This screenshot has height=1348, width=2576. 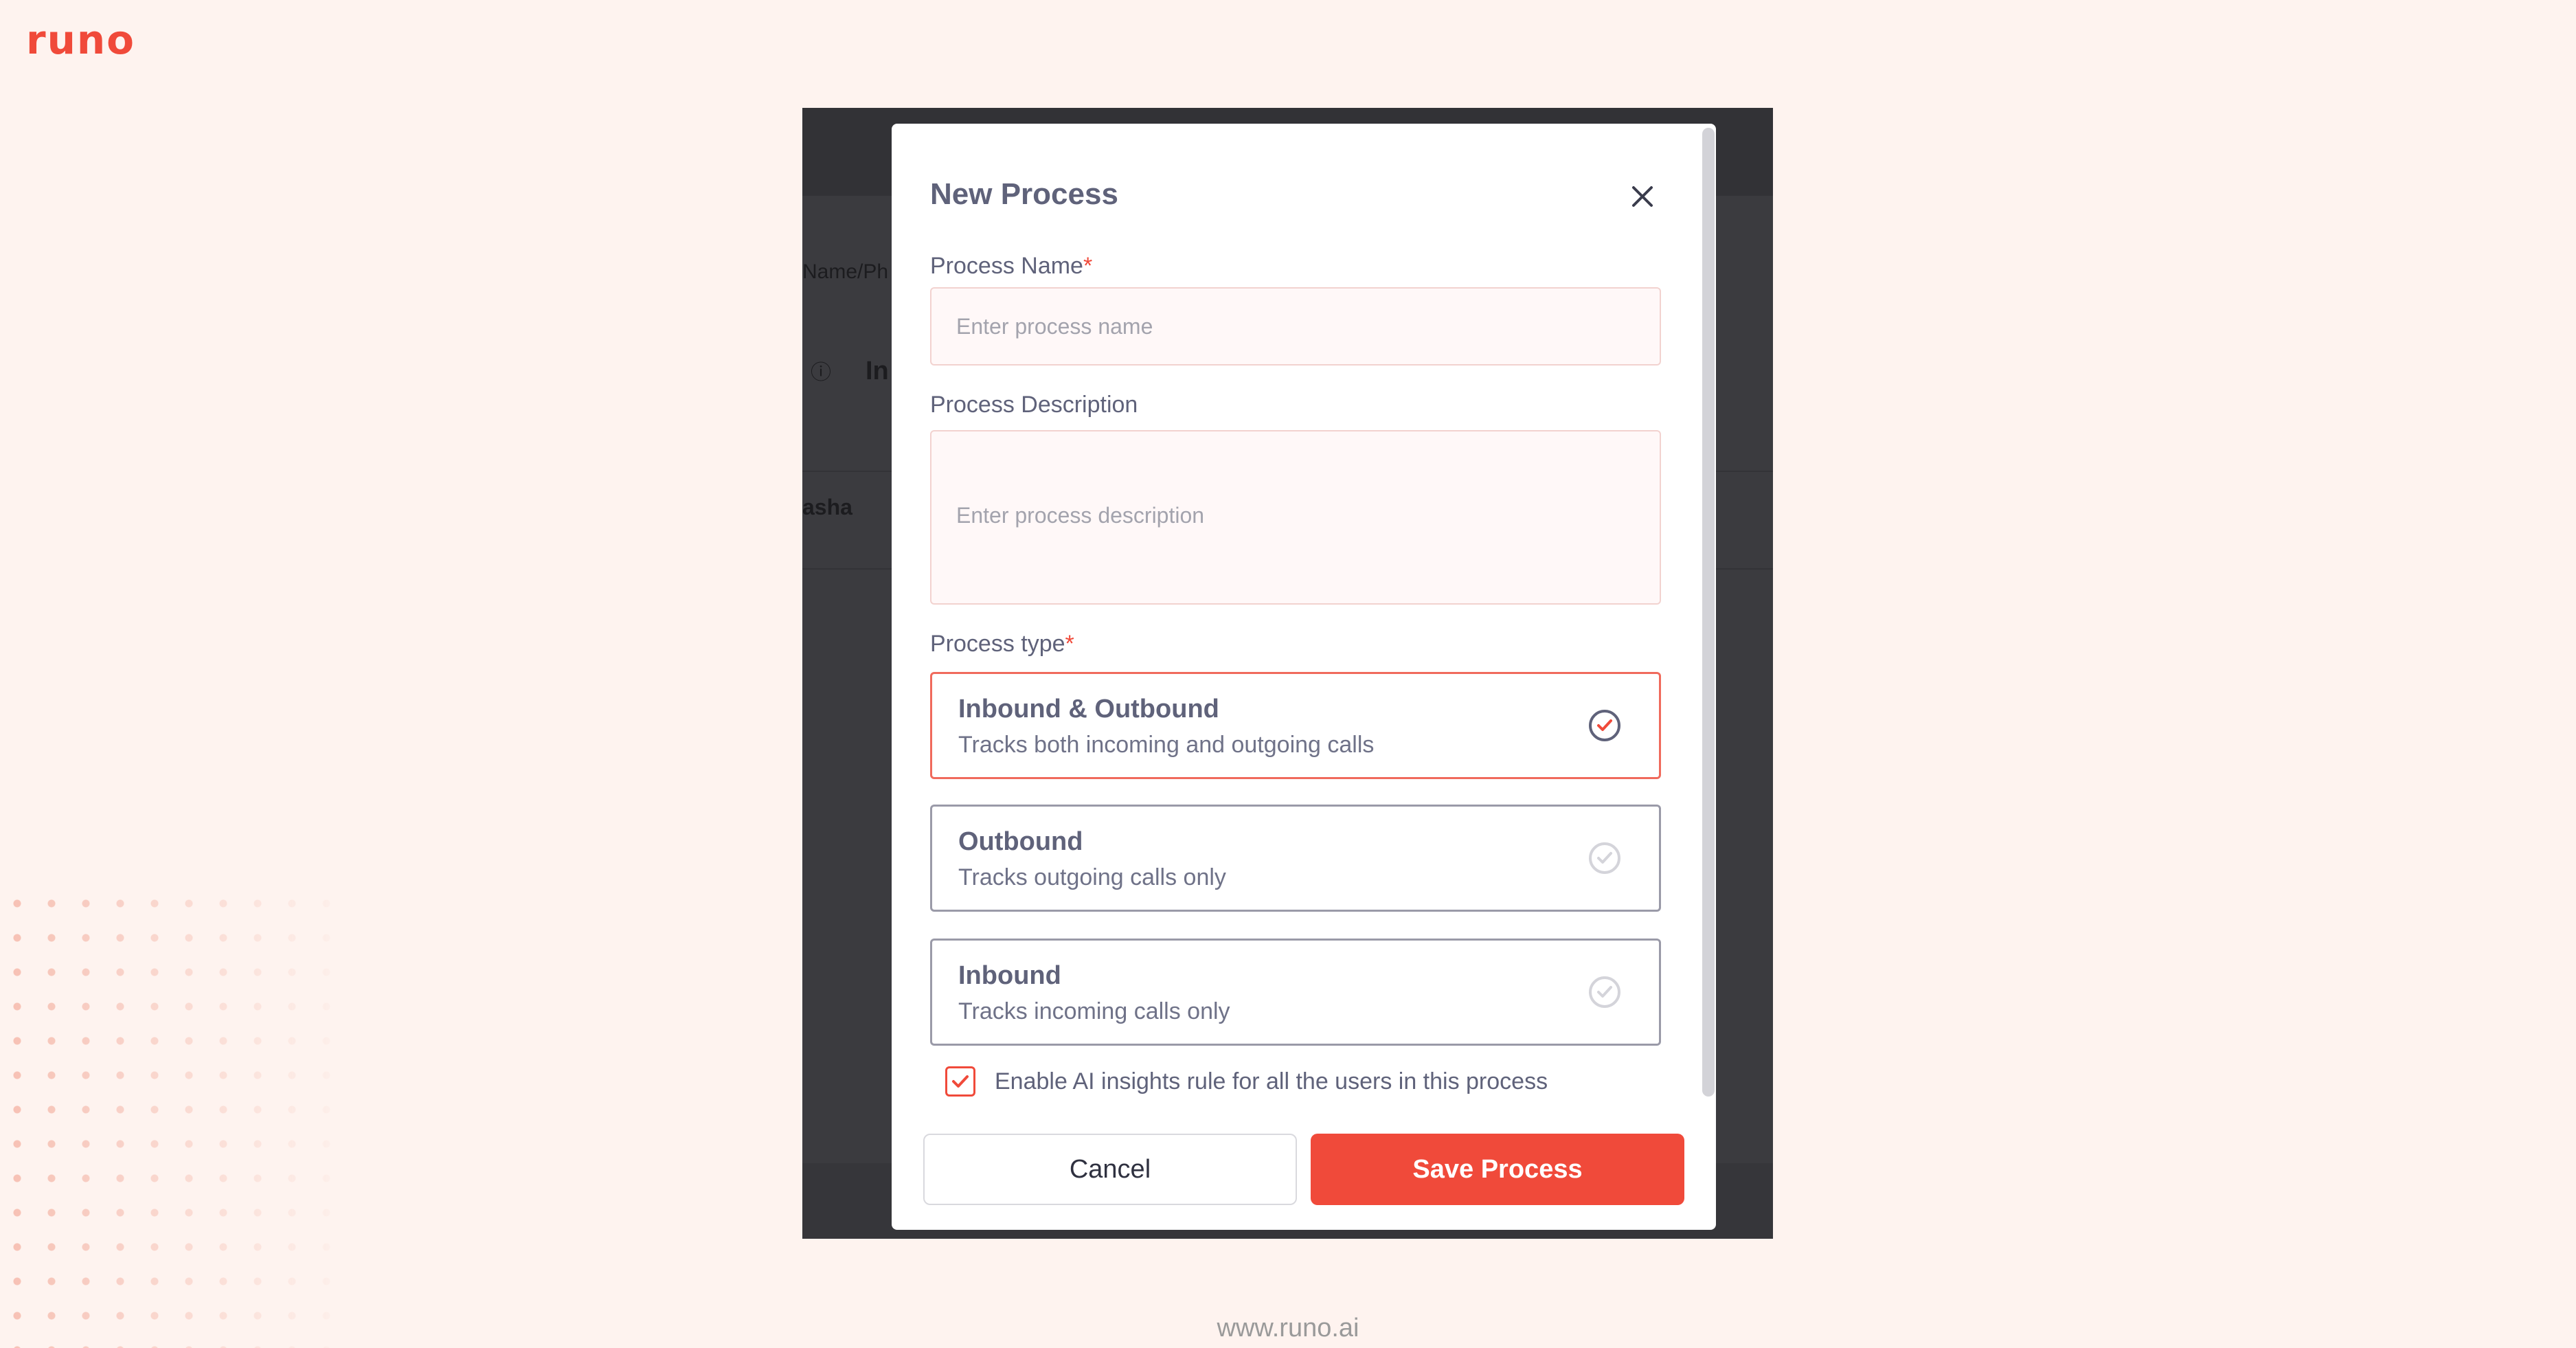 What do you see at coordinates (1295, 992) in the screenshot?
I see `process-type-option-inbound: Inbound Tracks incoming calls only` at bounding box center [1295, 992].